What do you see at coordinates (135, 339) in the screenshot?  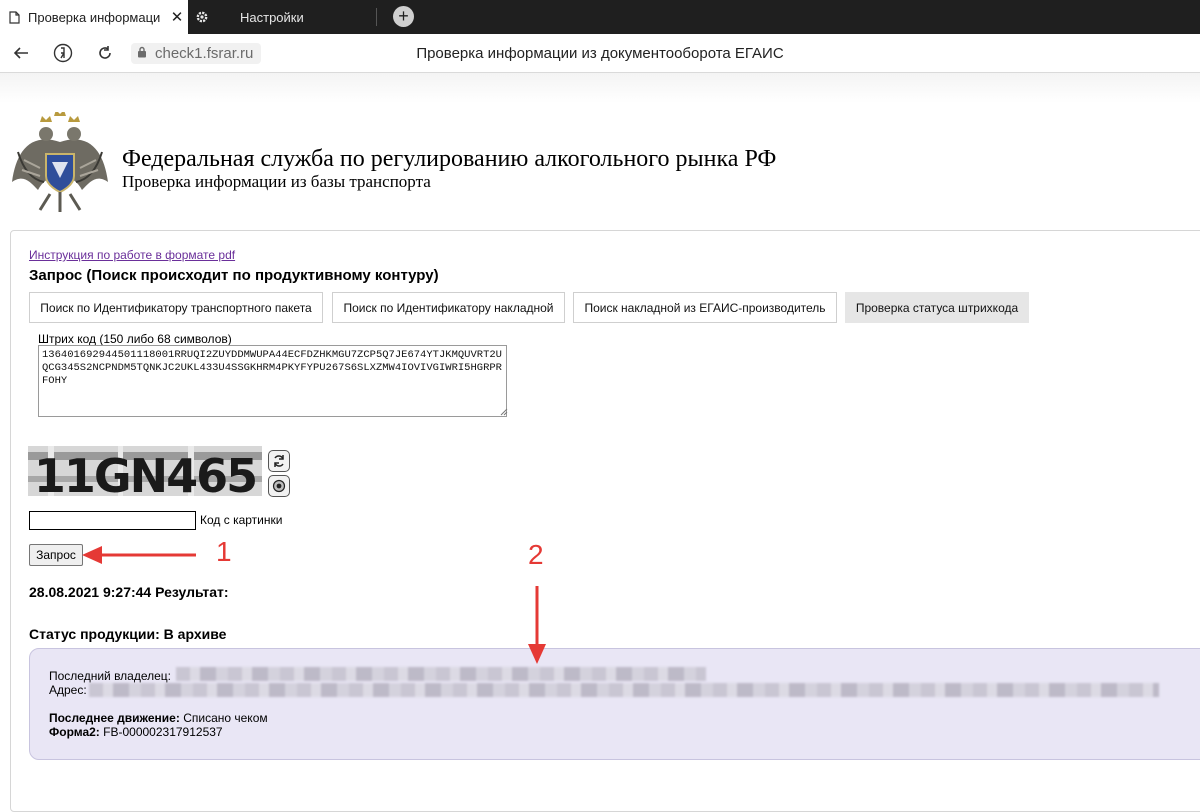 I see `barcode-label: Штрих код (150 либо 68 символов)` at bounding box center [135, 339].